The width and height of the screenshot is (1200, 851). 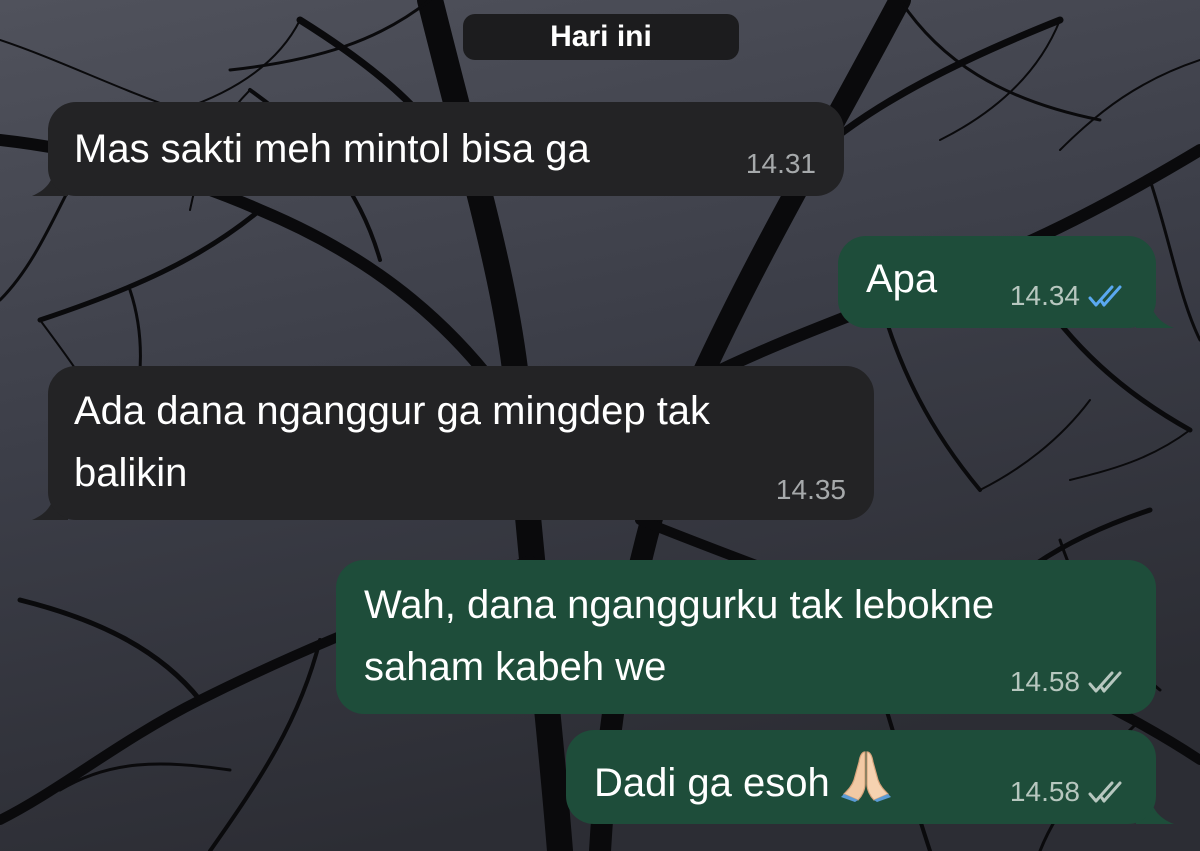 I want to click on message-text: Mas sakti meh mintol bisa ga, so click(x=332, y=149).